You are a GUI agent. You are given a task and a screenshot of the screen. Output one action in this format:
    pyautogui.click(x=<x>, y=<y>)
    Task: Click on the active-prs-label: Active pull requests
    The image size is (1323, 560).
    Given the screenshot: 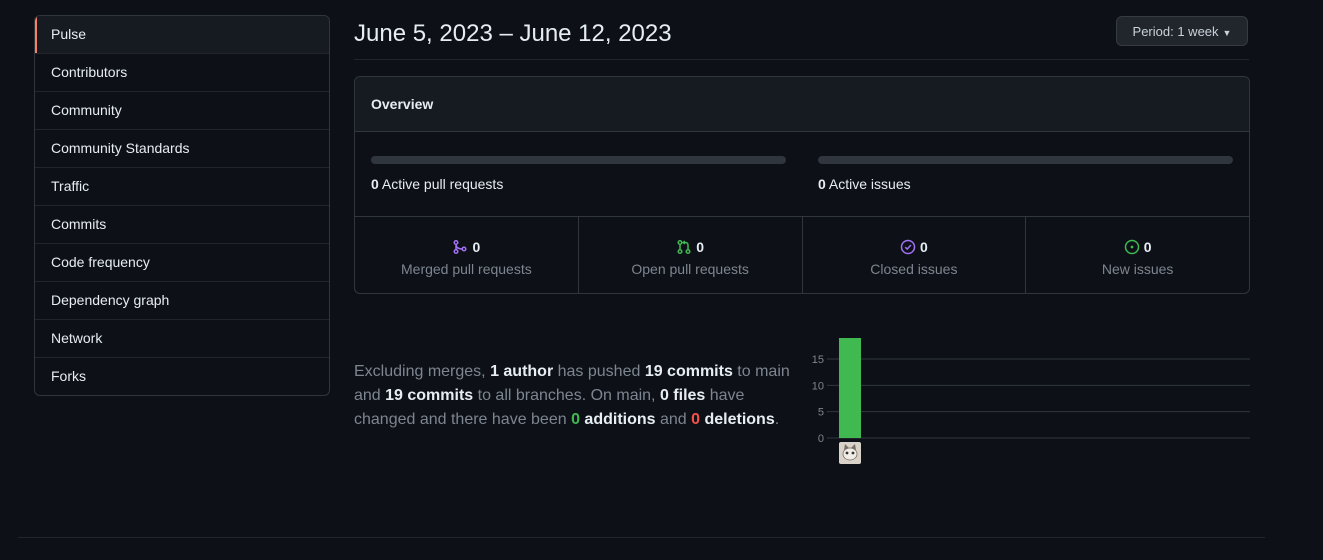 What is the action you would take?
    pyautogui.click(x=442, y=184)
    